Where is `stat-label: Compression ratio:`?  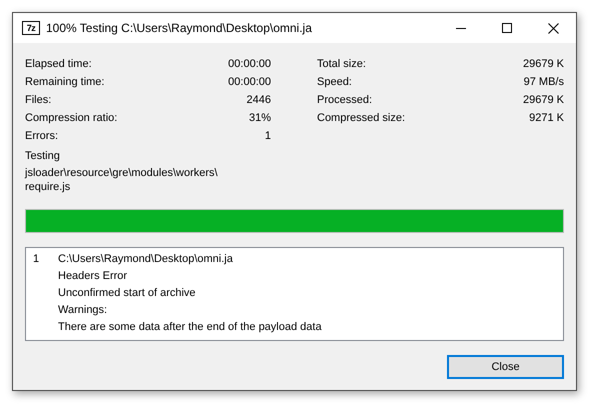
stat-label: Compression ratio: is located at coordinates (71, 118).